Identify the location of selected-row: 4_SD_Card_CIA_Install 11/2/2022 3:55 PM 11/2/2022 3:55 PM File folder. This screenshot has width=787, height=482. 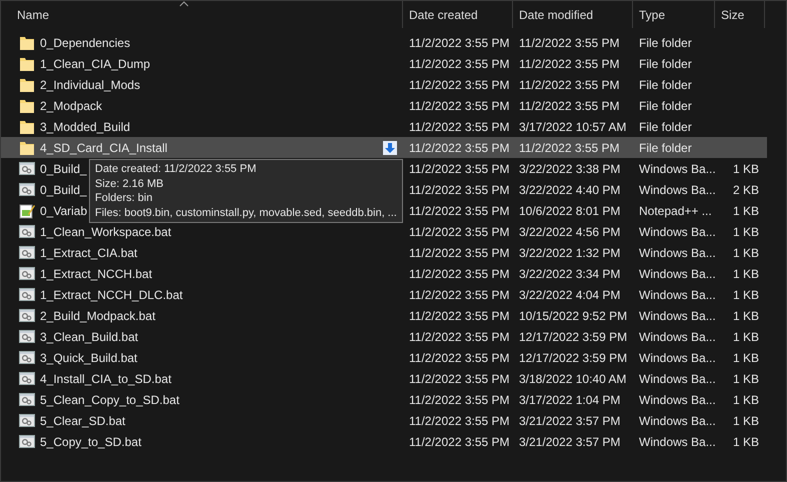
(384, 147).